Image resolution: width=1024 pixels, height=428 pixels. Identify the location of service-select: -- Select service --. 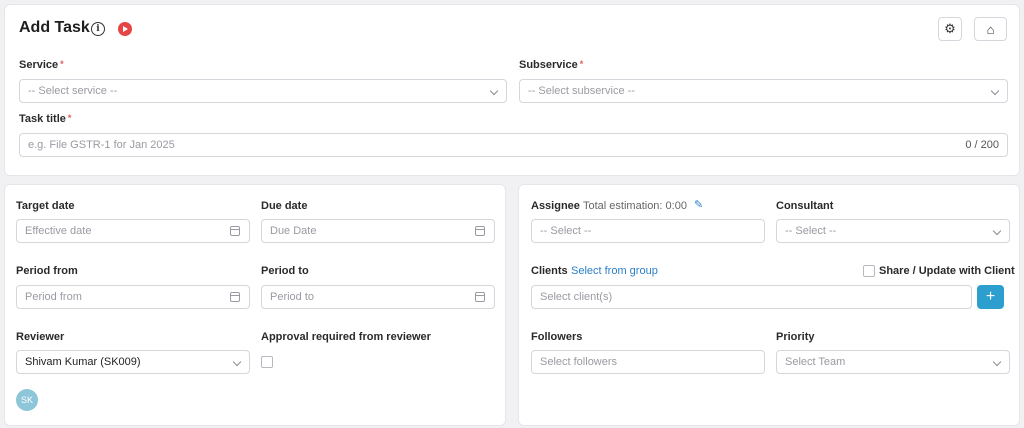
(263, 91).